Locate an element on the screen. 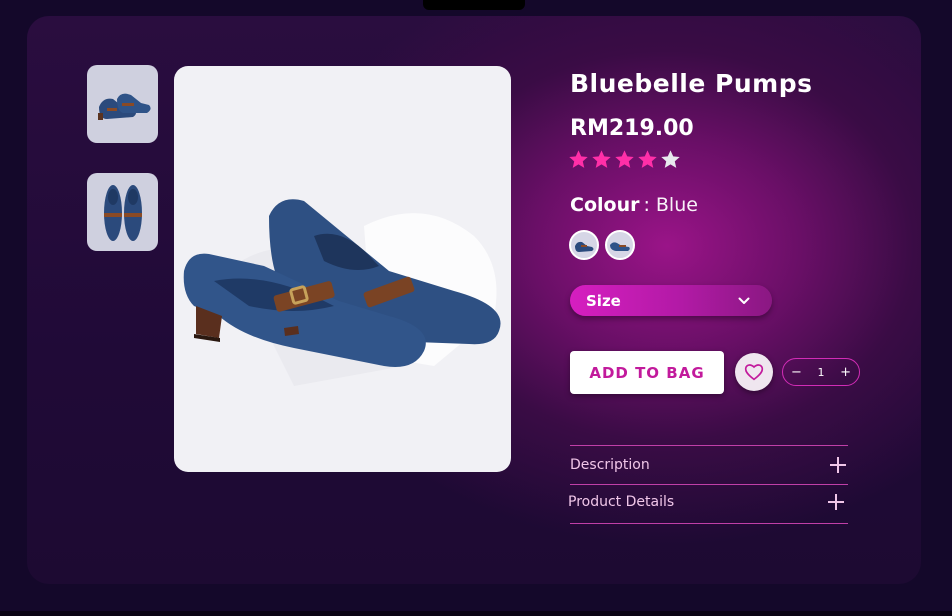  add-to-bag-button: ADD TO BAG is located at coordinates (647, 372).